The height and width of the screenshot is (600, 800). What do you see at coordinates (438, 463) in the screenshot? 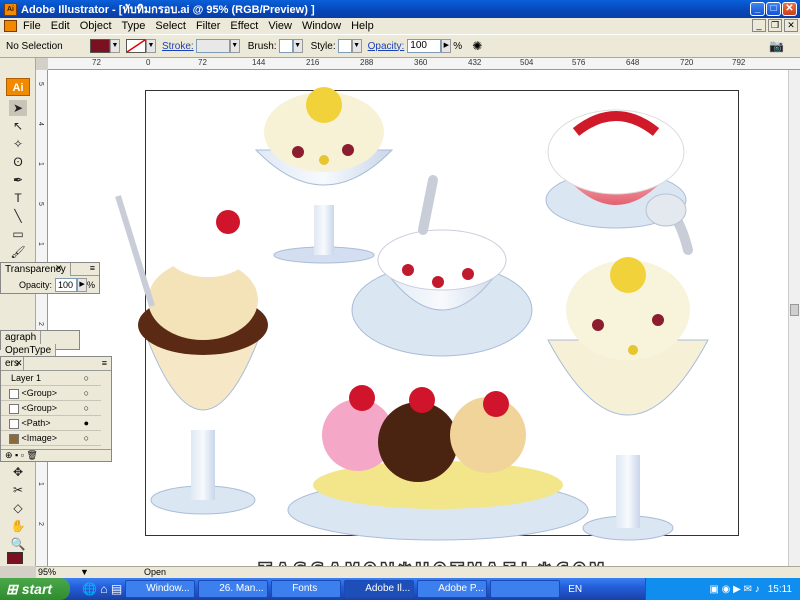
I see `banana-split` at bounding box center [438, 463].